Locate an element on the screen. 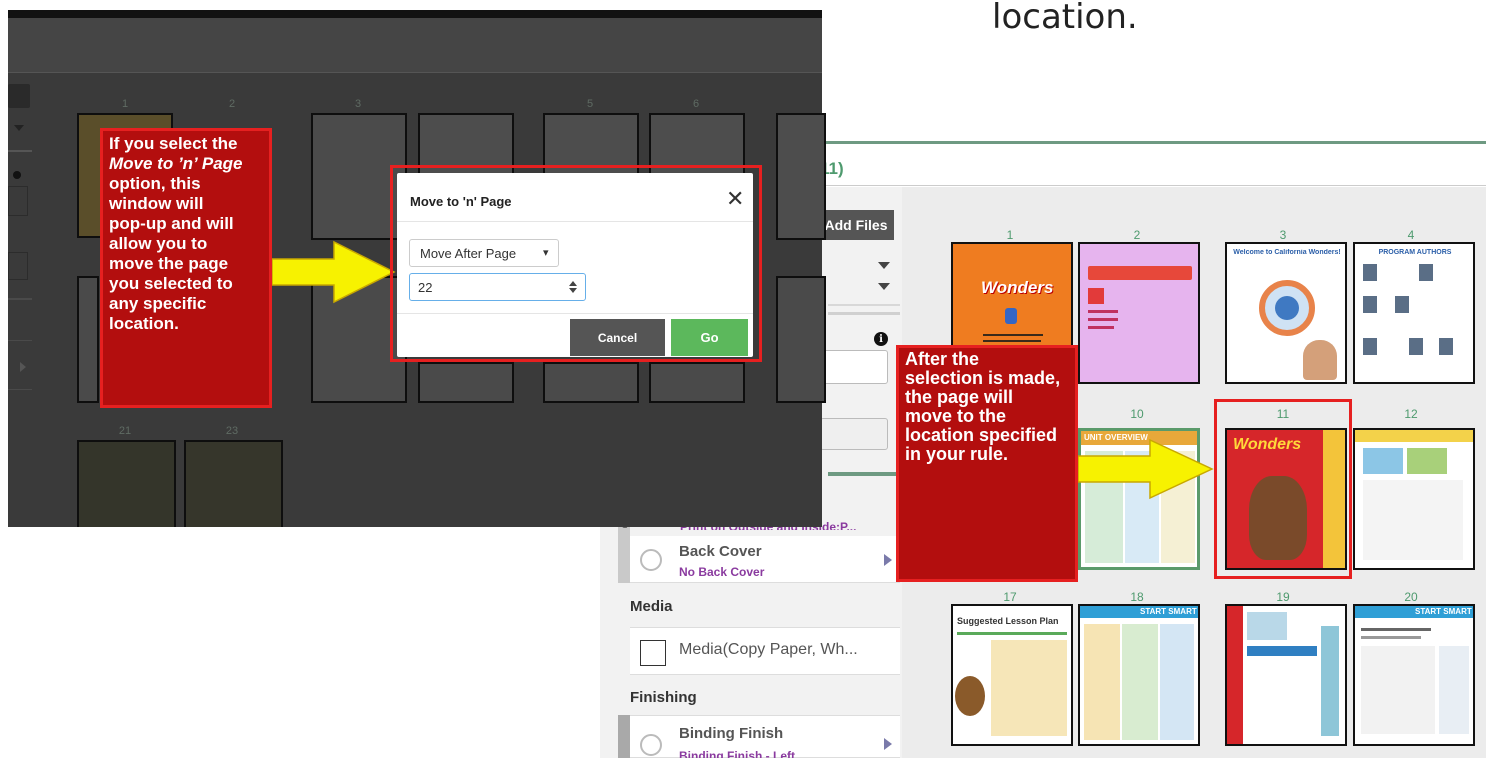  info-icon is located at coordinates (17, 175).